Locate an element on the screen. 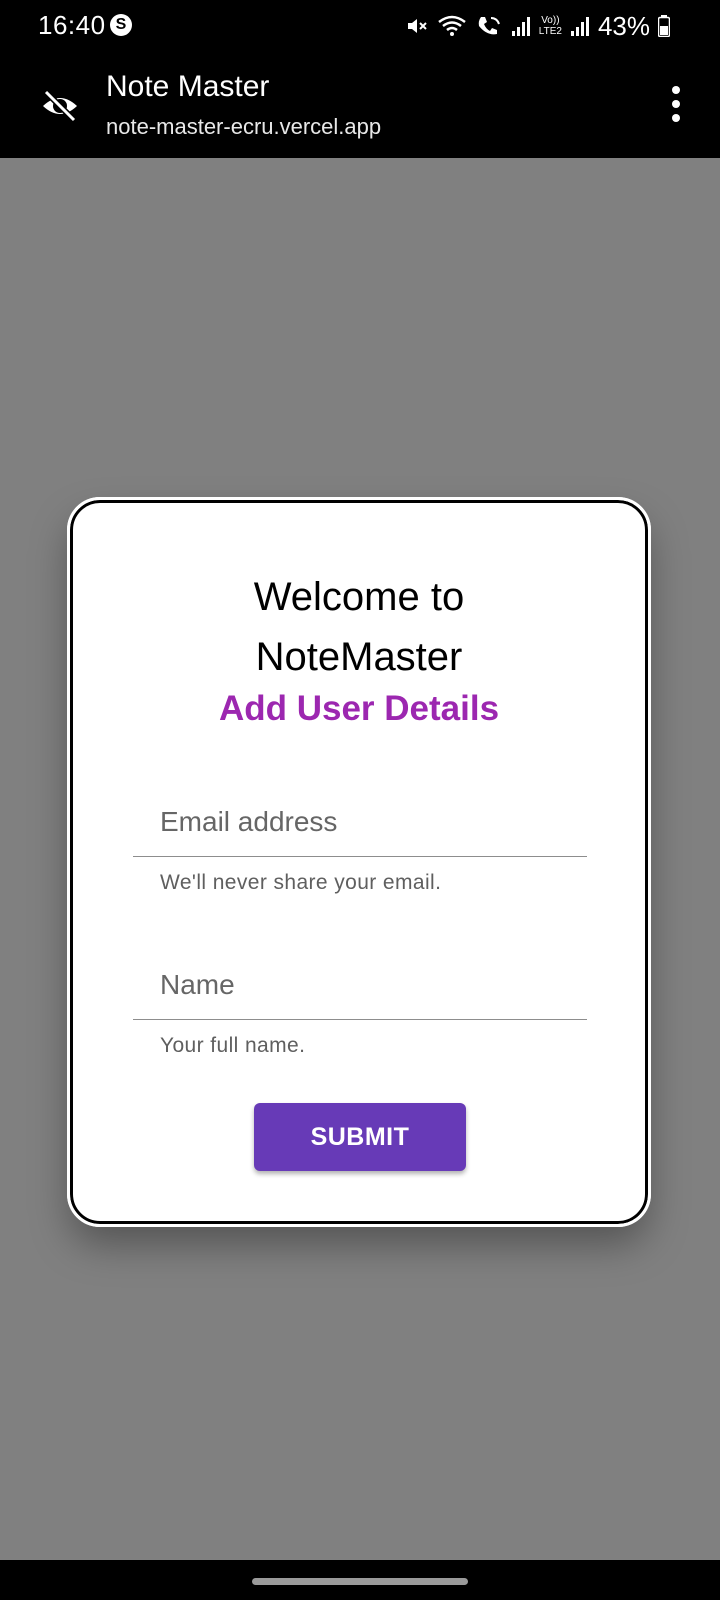  submit-button: SUBMIT is located at coordinates (360, 1137).